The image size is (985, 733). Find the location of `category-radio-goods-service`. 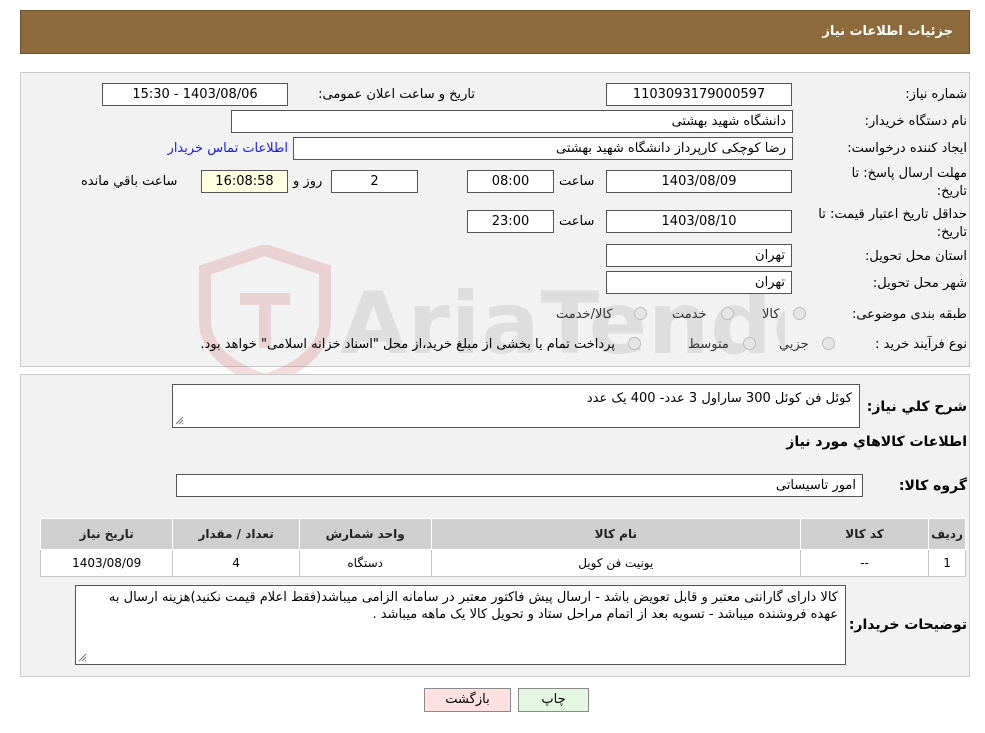

category-radio-goods-service is located at coordinates (640, 313).